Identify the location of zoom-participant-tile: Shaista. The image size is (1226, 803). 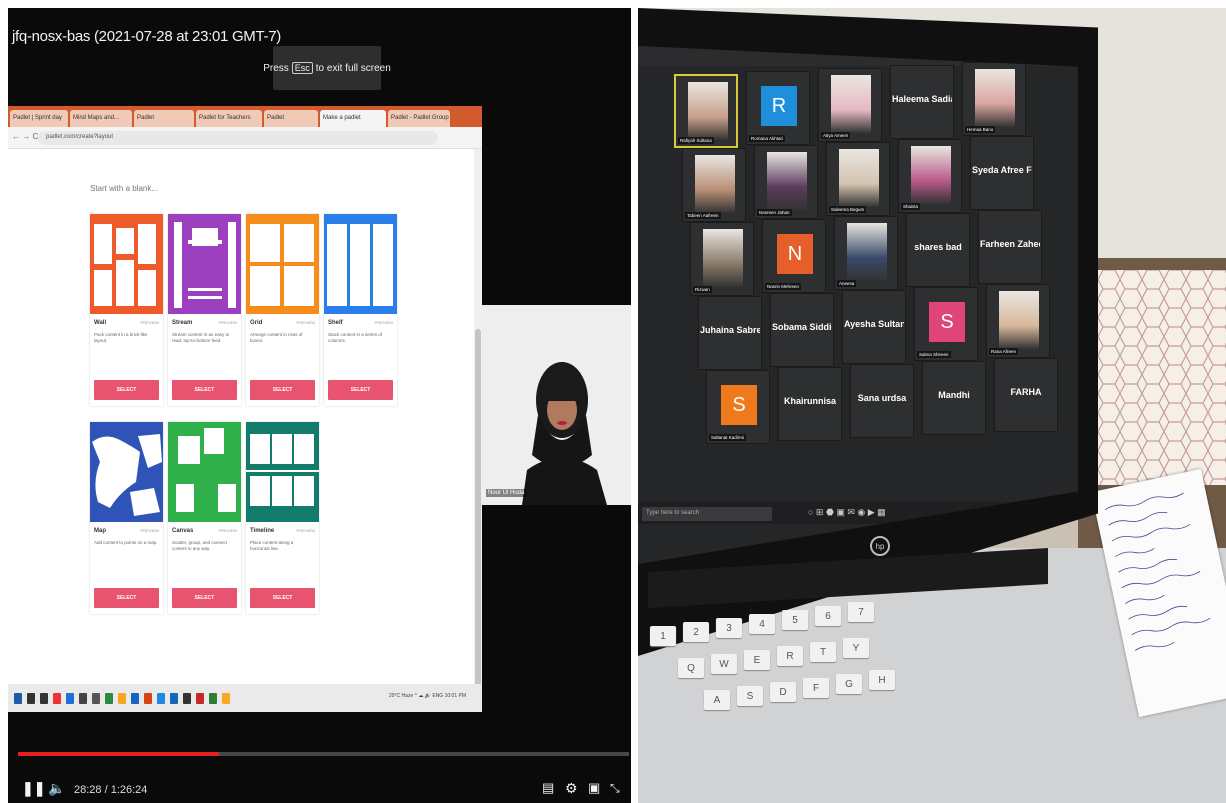
(930, 176).